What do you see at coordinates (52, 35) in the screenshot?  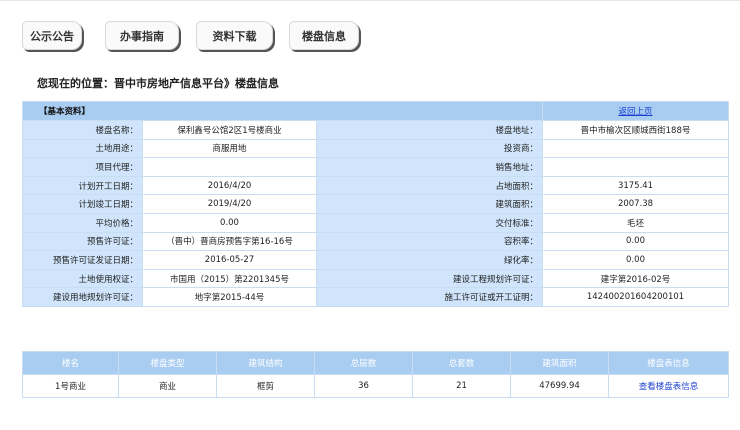 I see `tab-announcements: 公示公告` at bounding box center [52, 35].